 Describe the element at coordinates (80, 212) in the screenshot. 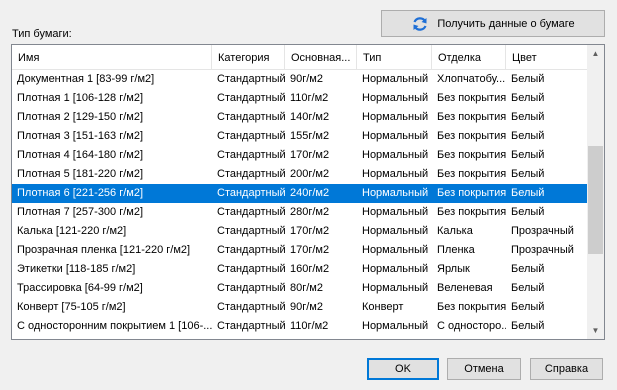

I see `cell-name: Плотная 7 [257-300 г/м2]` at that location.